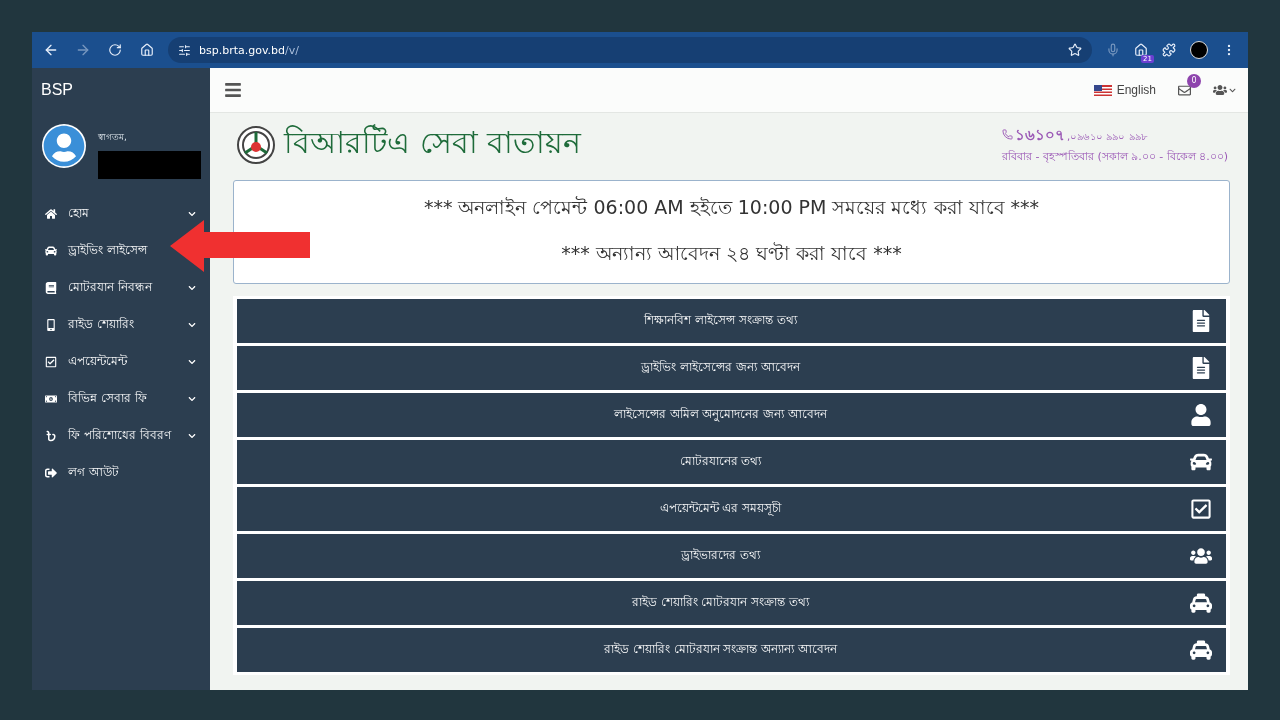  I want to click on hotline-number: ১৬১০৭, so click(1040, 135).